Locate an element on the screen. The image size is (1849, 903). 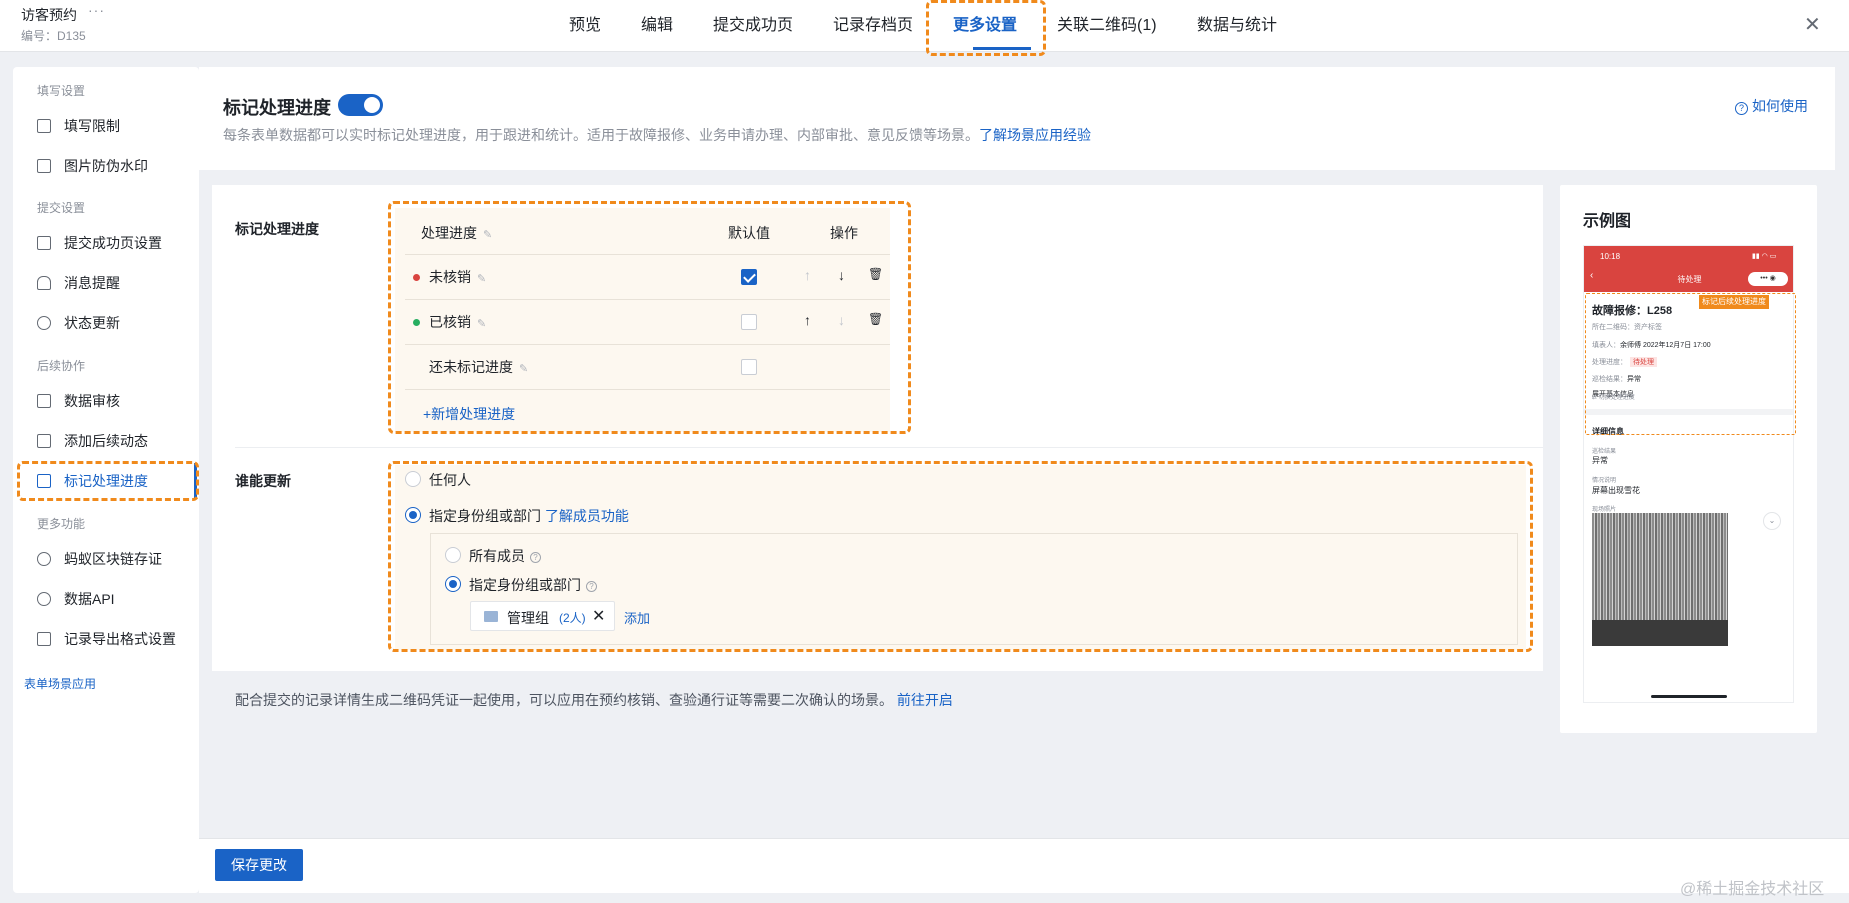
progress-name: 还未标记进度 is located at coordinates (471, 367).